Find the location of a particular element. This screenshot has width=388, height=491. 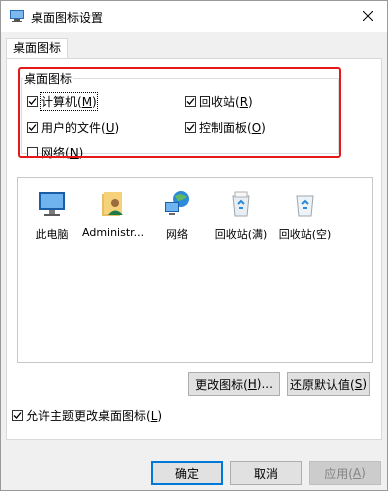

list-item-recycle-bin-empty: 回收站(空) is located at coordinates (305, 215).